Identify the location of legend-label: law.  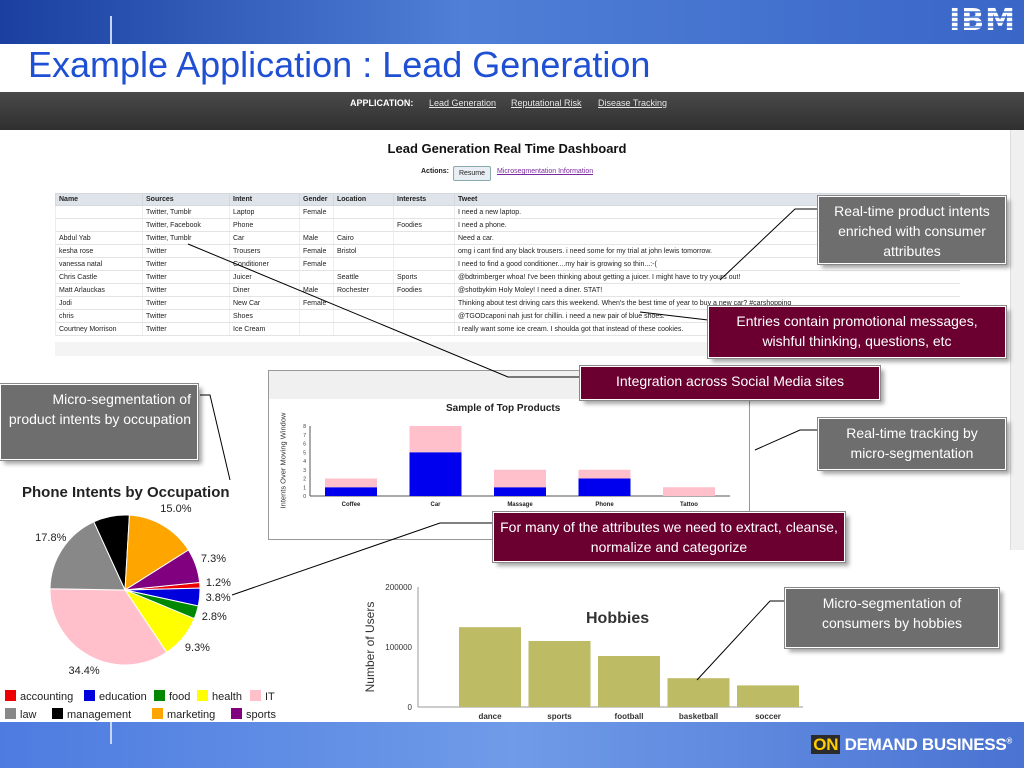
(28, 715).